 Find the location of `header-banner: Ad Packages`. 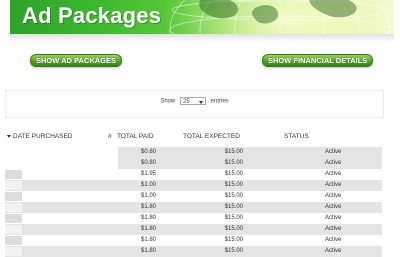

header-banner: Ad Packages is located at coordinates (202, 17).